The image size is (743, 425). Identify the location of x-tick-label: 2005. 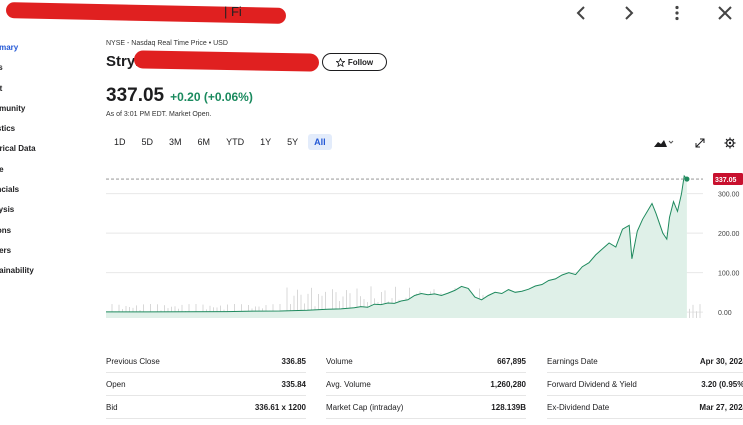
(428, 323).